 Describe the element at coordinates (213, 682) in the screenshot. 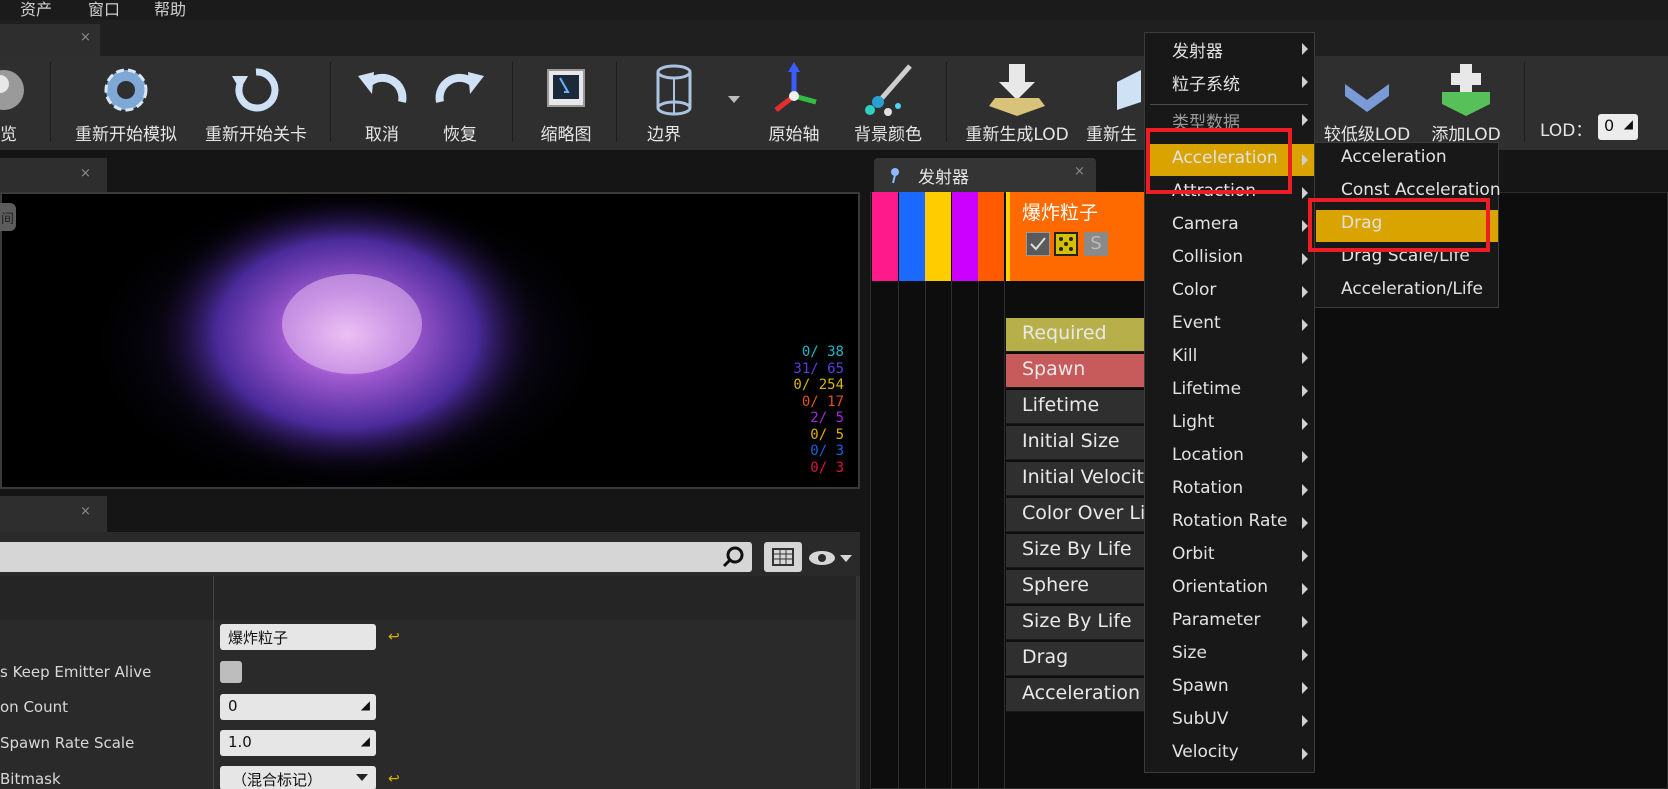

I see `column-divider` at that location.